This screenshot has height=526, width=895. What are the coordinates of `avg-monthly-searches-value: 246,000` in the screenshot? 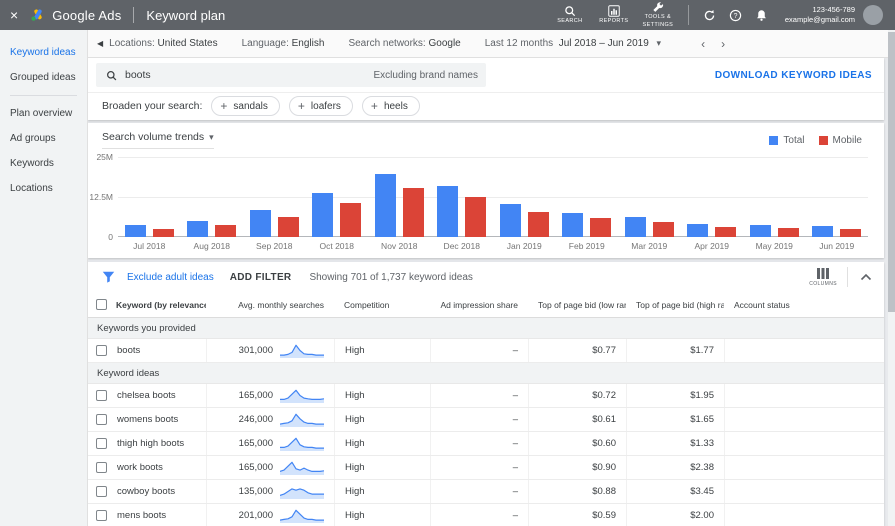 It's located at (255, 419).